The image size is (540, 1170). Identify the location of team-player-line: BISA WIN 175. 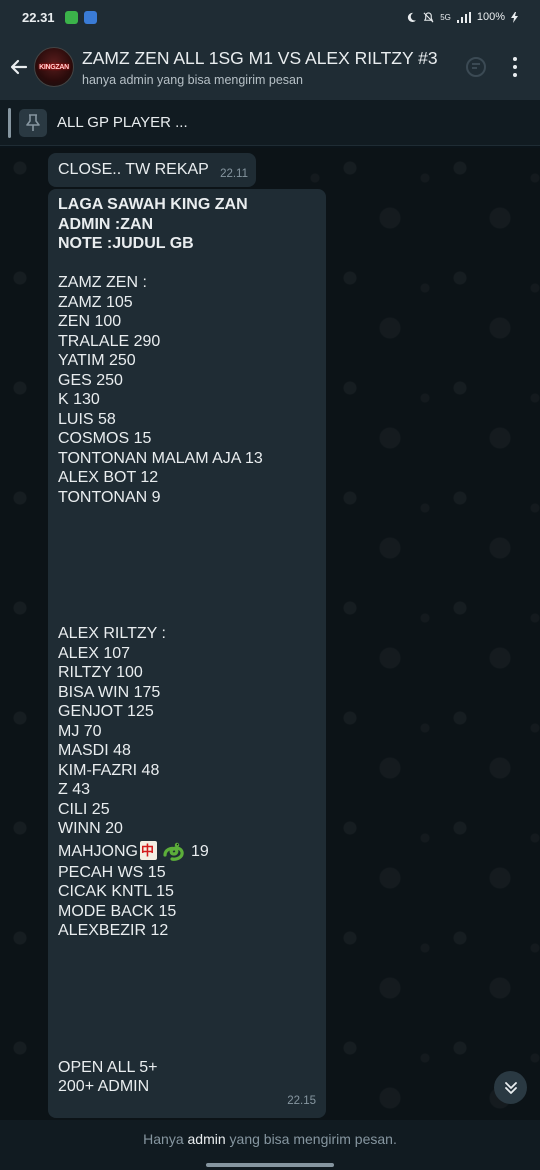
(109, 692).